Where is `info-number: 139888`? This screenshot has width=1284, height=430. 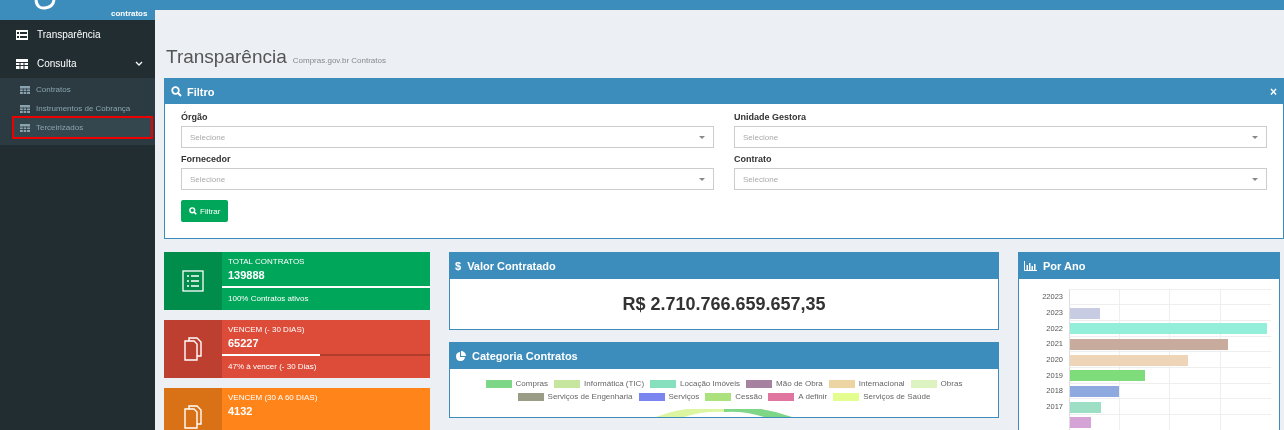 info-number: 139888 is located at coordinates (246, 274).